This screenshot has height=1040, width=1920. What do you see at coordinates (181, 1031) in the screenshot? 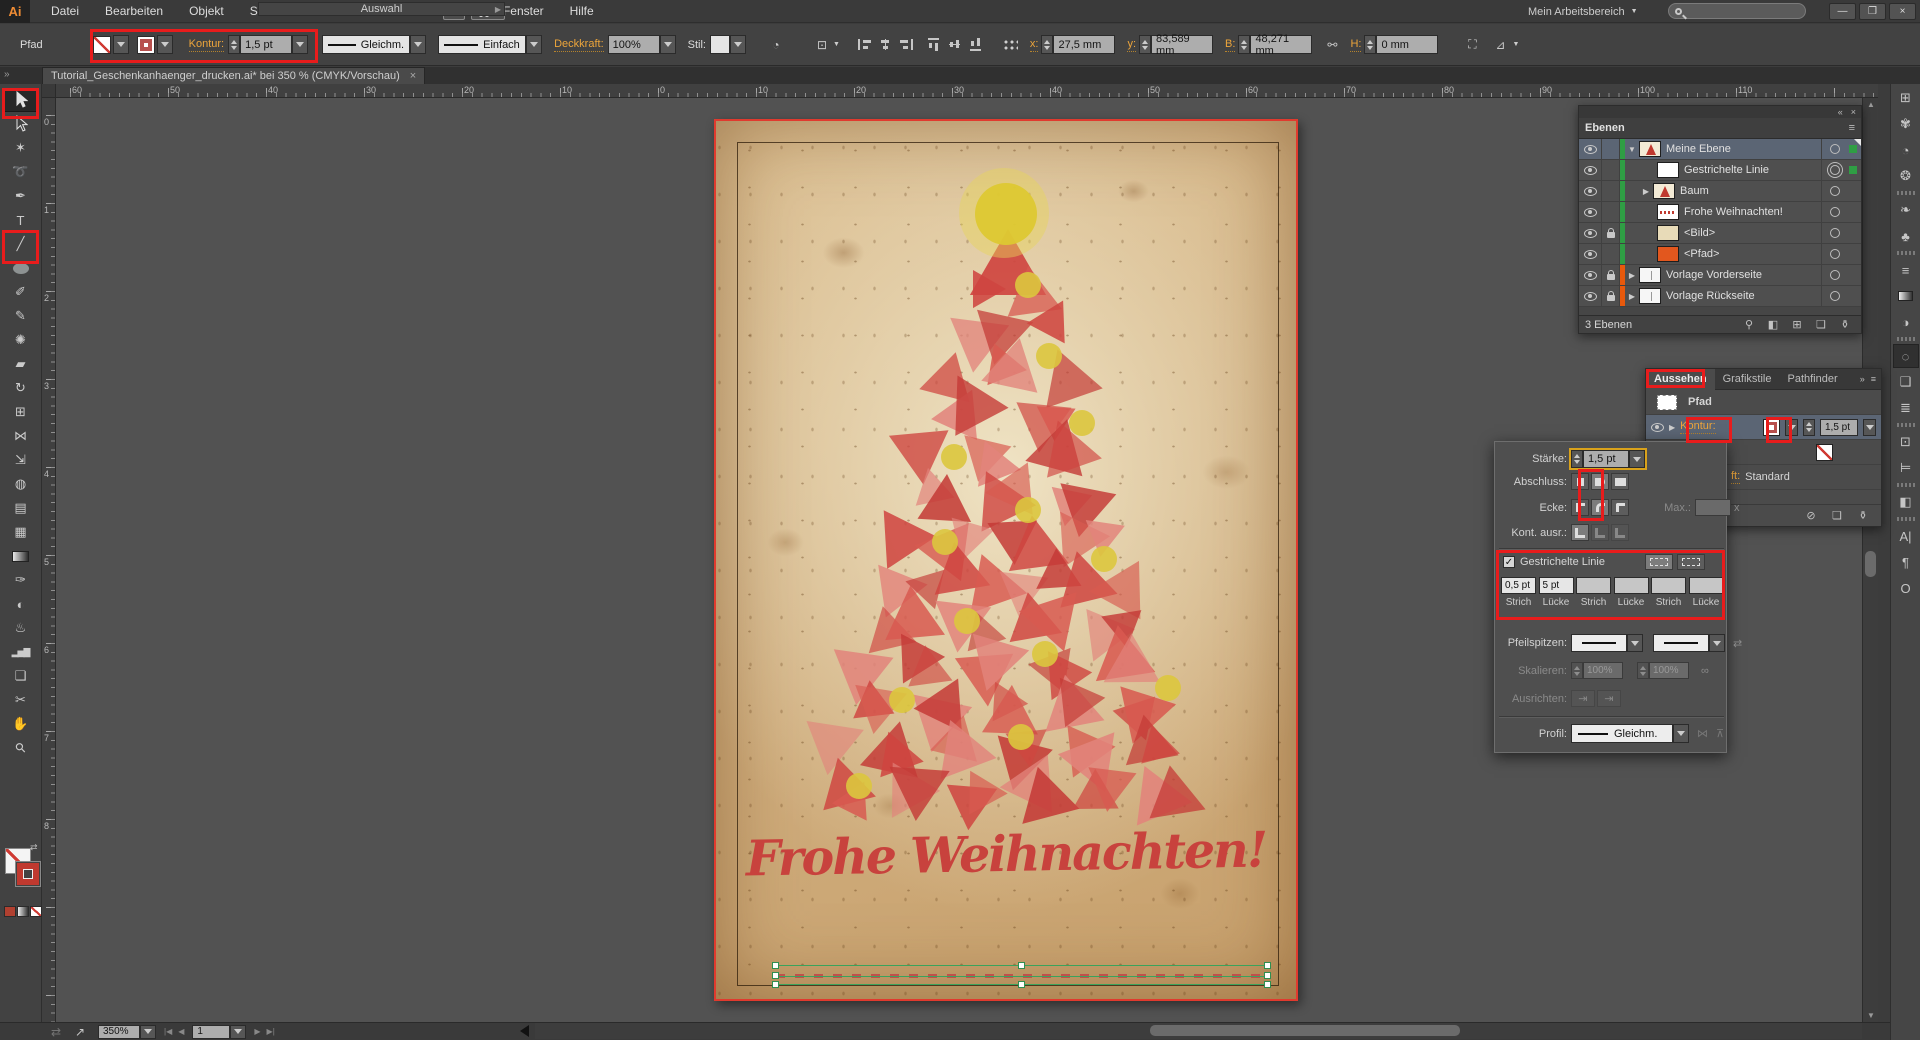
I see `prev-artboard-icon: ◀` at bounding box center [181, 1031].